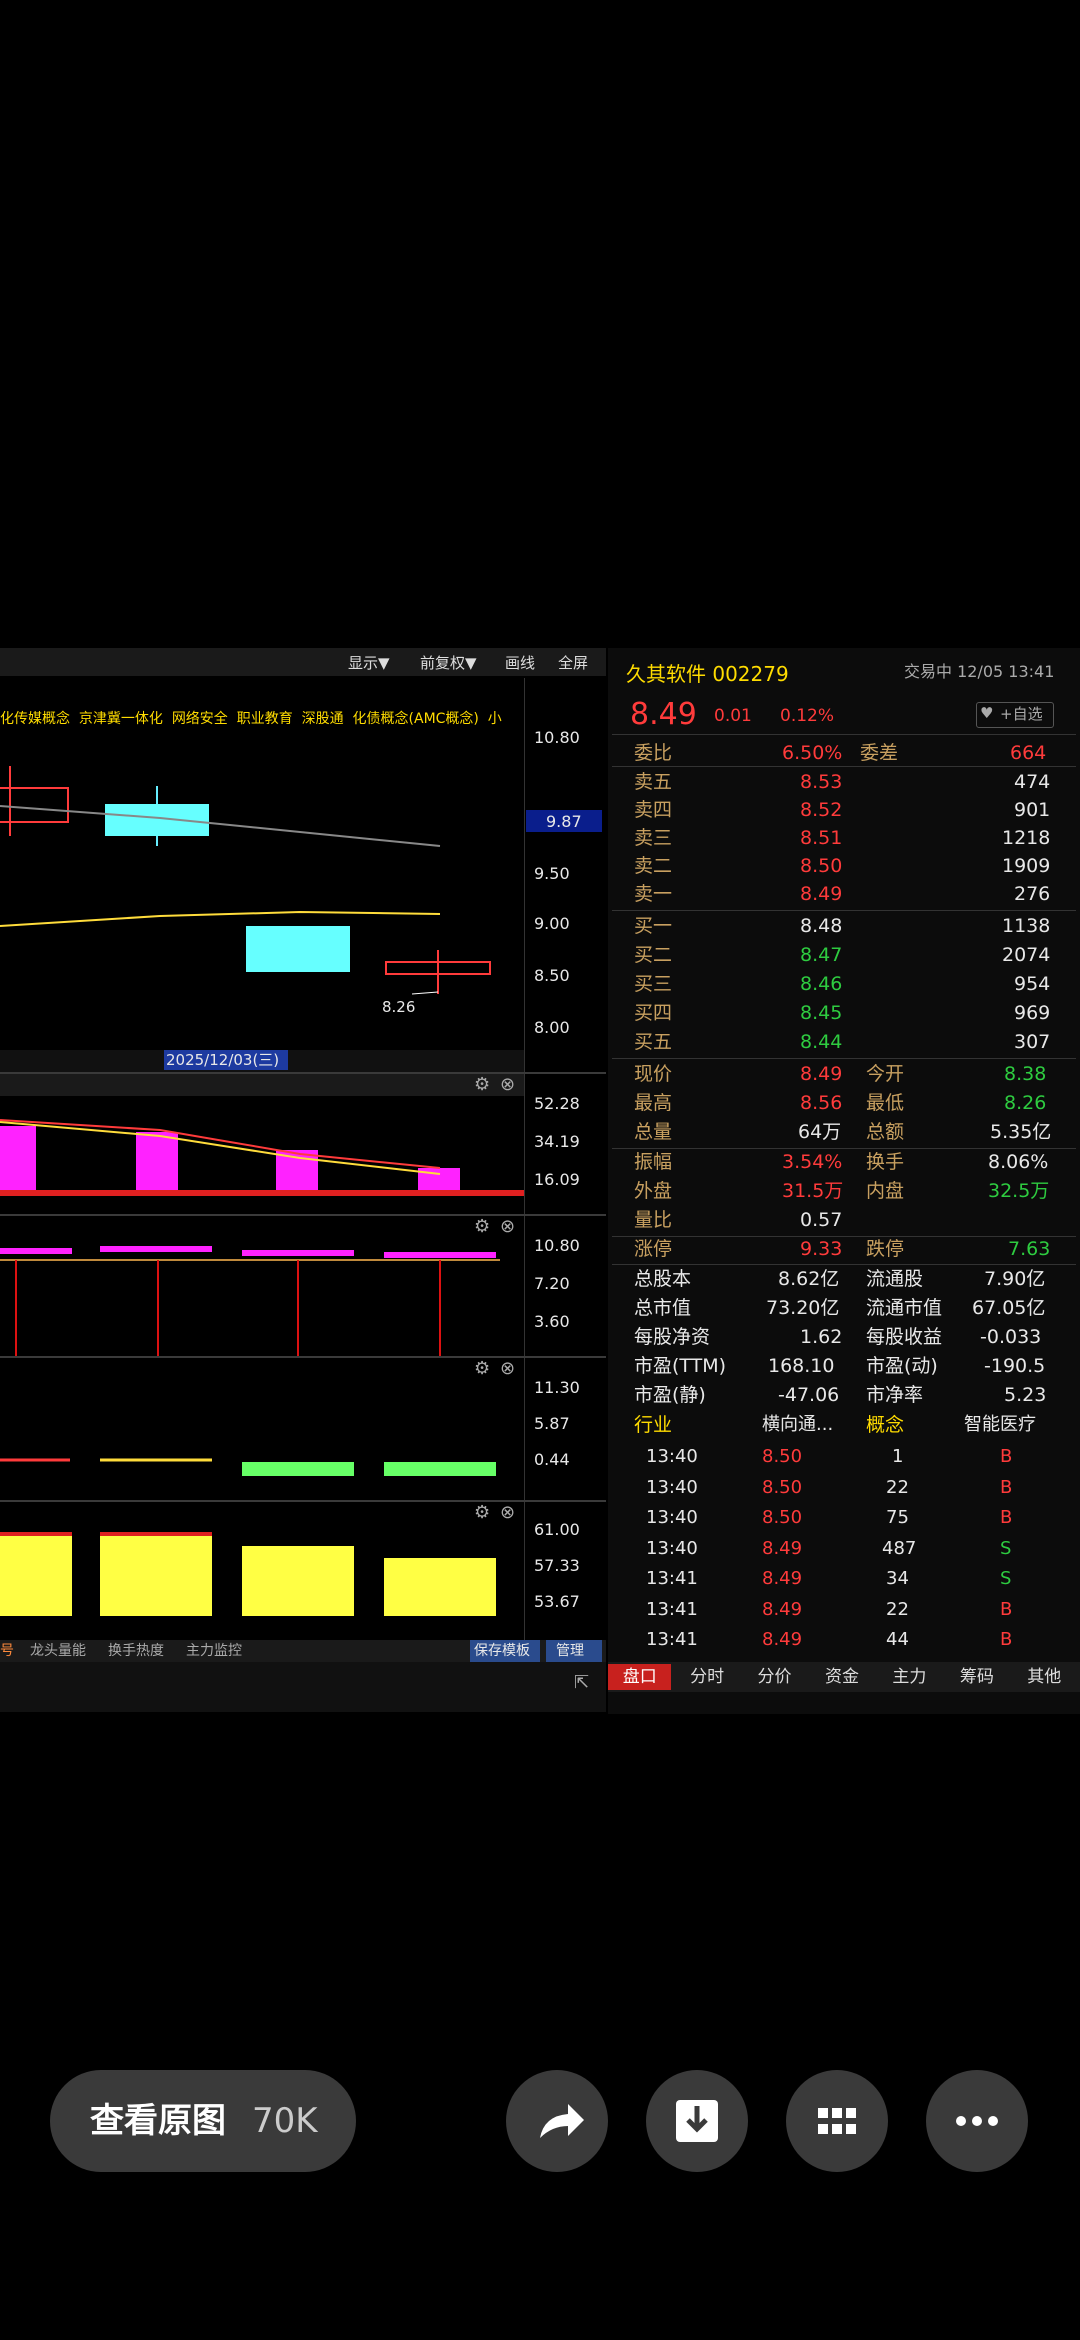  I want to click on ind3-axis-label: 0.44, so click(552, 1459).